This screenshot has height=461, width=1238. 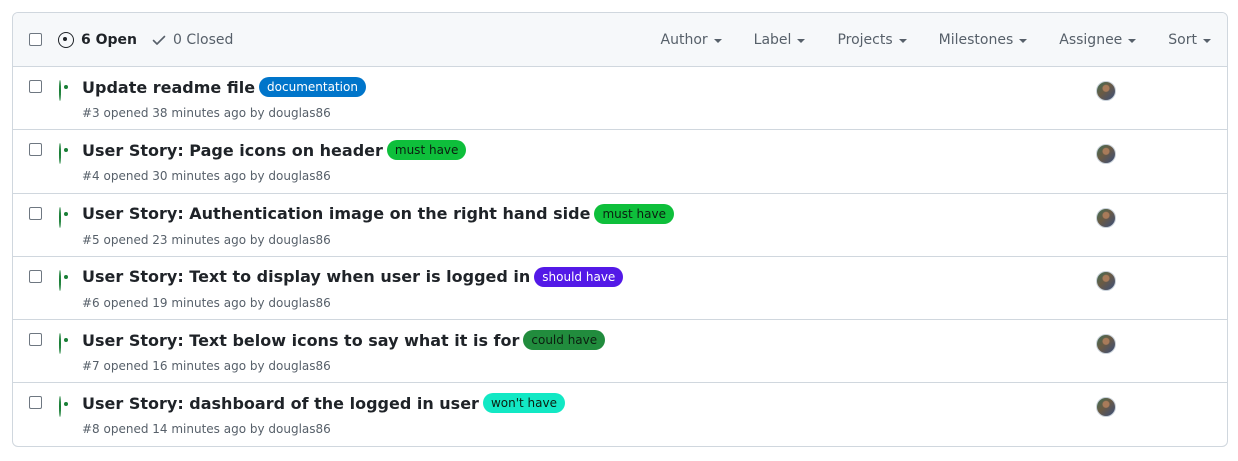 What do you see at coordinates (684, 40) in the screenshot?
I see `filter-label: Author` at bounding box center [684, 40].